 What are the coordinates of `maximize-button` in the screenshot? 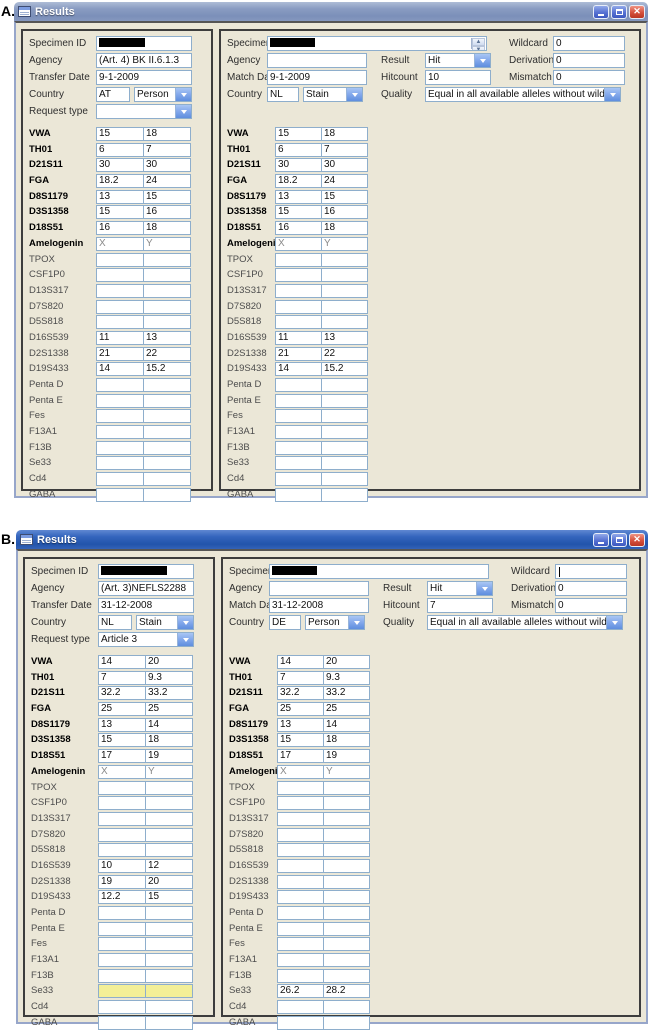 It's located at (619, 11).